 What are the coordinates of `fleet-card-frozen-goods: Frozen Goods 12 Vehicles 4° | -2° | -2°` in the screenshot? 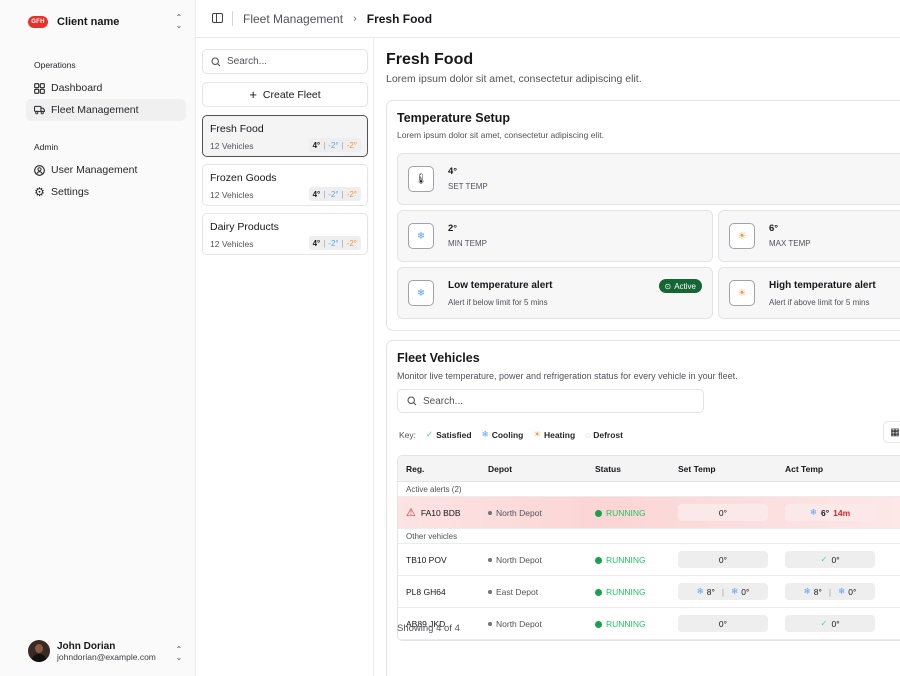 It's located at (285, 185).